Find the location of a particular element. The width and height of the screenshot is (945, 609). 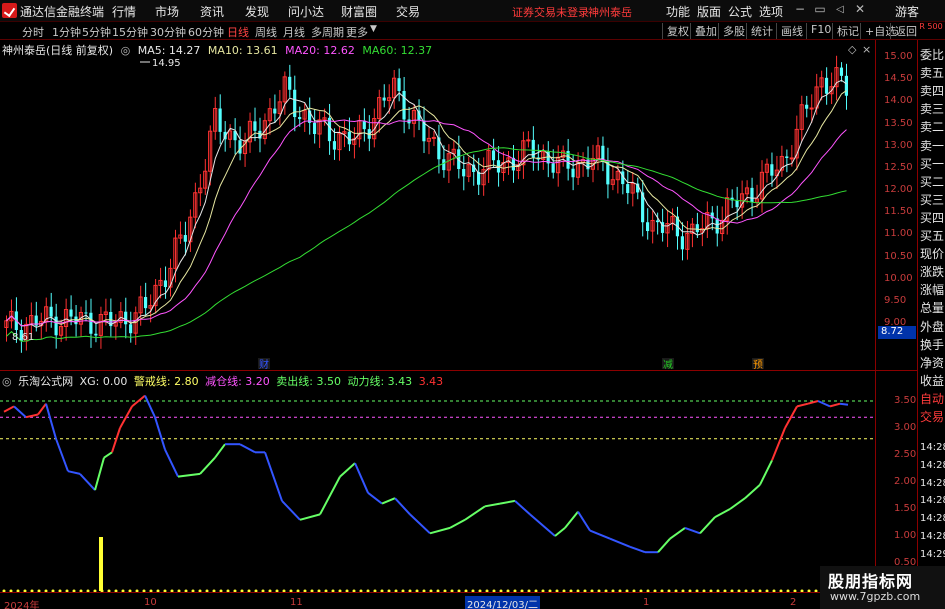

sidebar-item: 买四 is located at coordinates (932, 217).